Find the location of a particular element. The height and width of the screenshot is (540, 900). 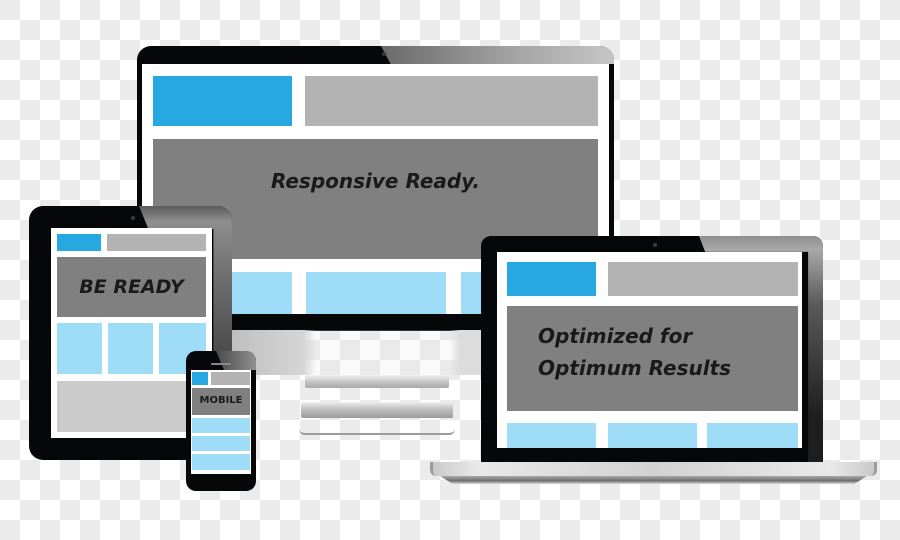

monitor-logo-block is located at coordinates (222, 101).